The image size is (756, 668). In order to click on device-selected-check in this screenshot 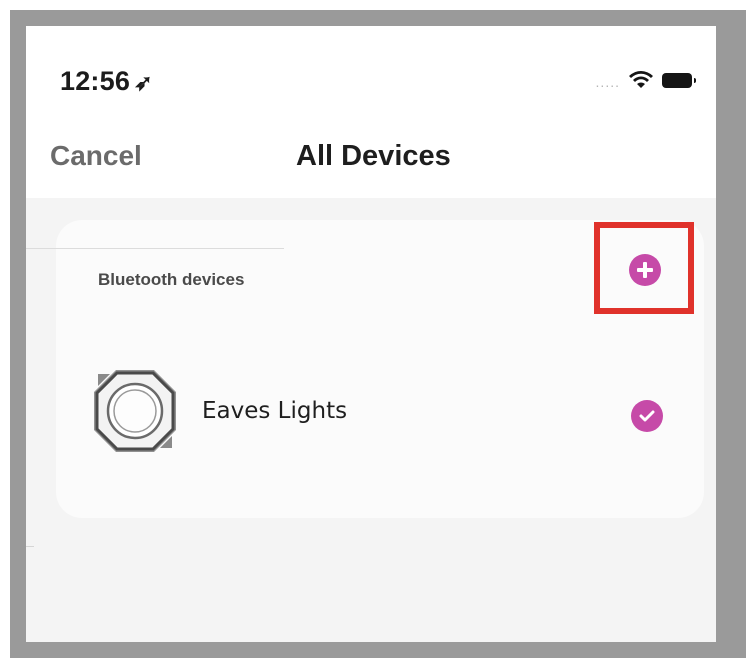, I will do `click(647, 416)`.